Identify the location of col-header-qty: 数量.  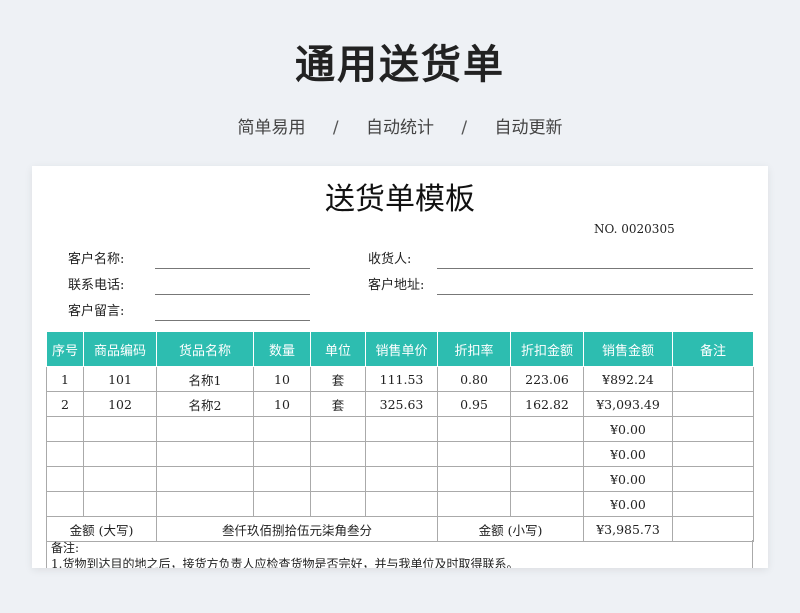
(282, 349).